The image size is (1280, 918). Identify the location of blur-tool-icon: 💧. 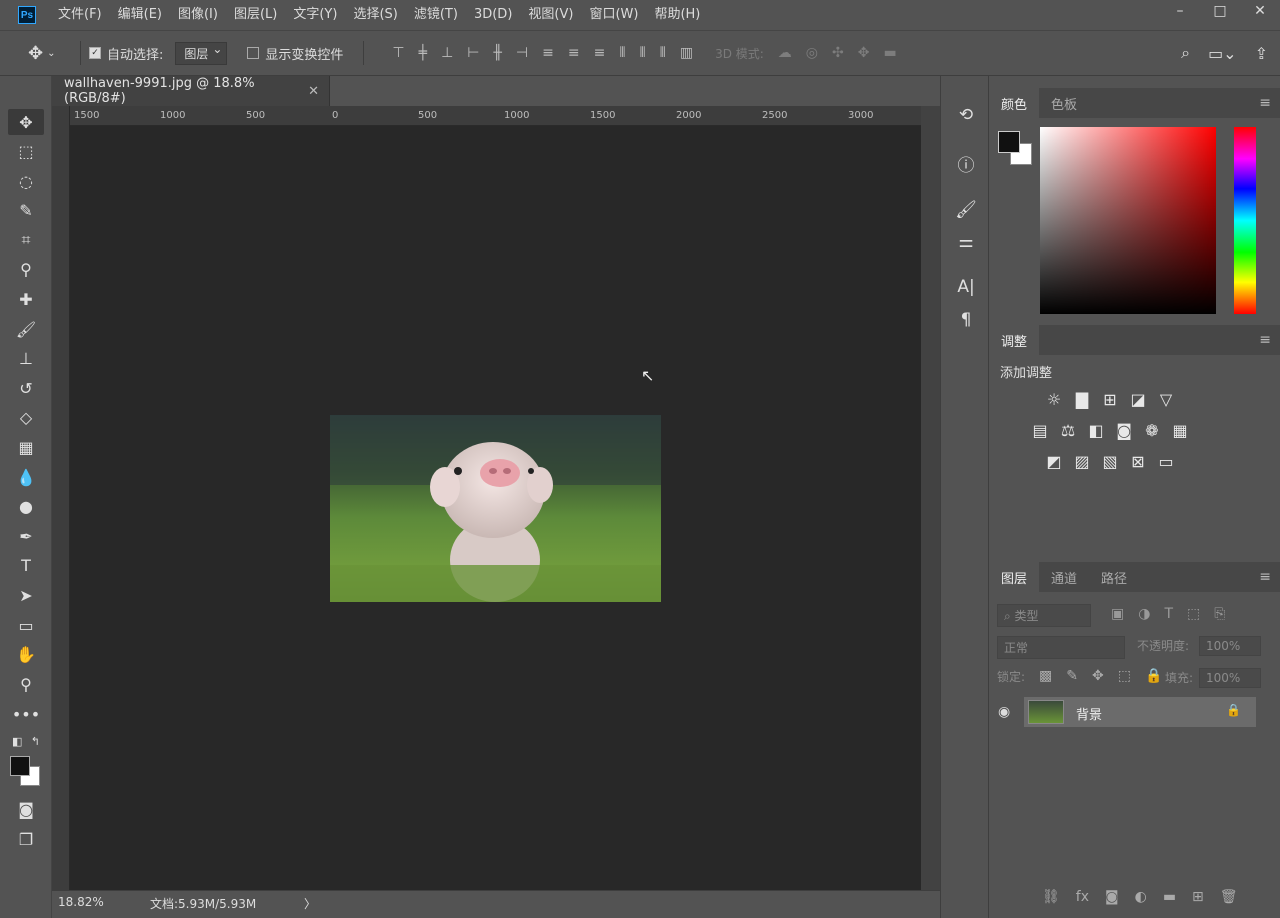
(26, 477).